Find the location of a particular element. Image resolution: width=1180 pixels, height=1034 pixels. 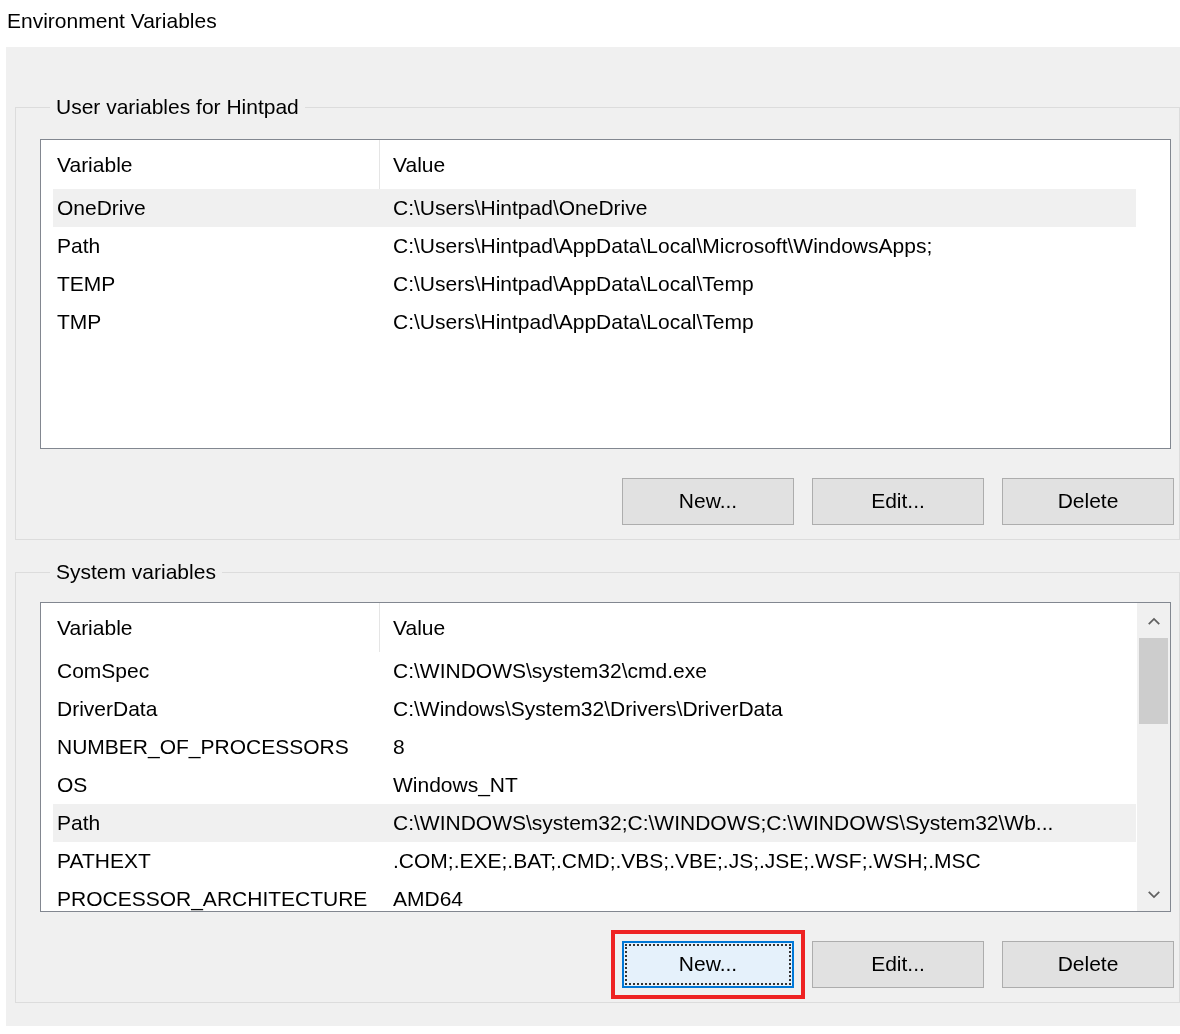

scrollbar is located at coordinates (1153, 757).